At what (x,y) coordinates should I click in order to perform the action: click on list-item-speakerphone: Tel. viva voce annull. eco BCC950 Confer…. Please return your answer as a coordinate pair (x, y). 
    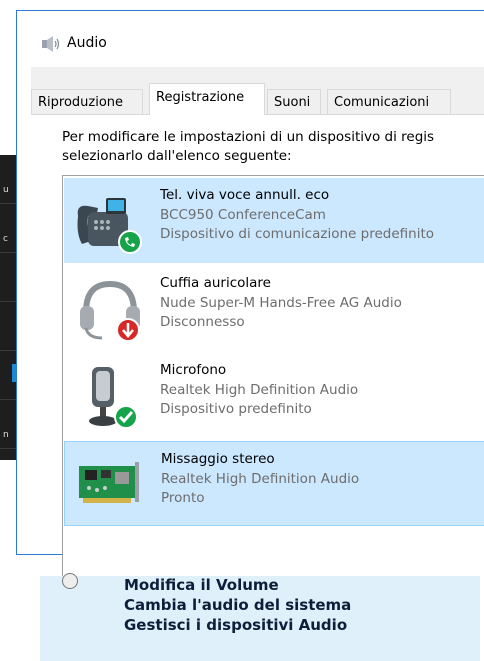
    Looking at the image, I should click on (274, 220).